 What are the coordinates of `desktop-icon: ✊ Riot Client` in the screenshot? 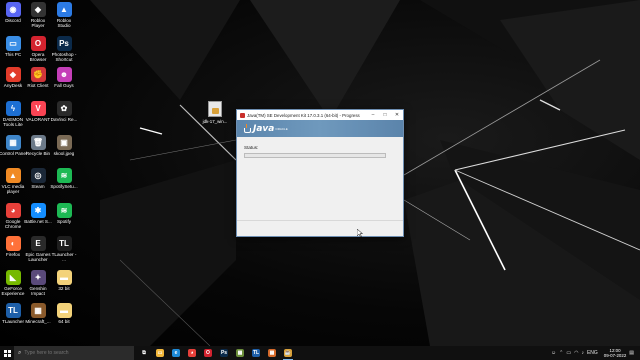 It's located at (38, 77).